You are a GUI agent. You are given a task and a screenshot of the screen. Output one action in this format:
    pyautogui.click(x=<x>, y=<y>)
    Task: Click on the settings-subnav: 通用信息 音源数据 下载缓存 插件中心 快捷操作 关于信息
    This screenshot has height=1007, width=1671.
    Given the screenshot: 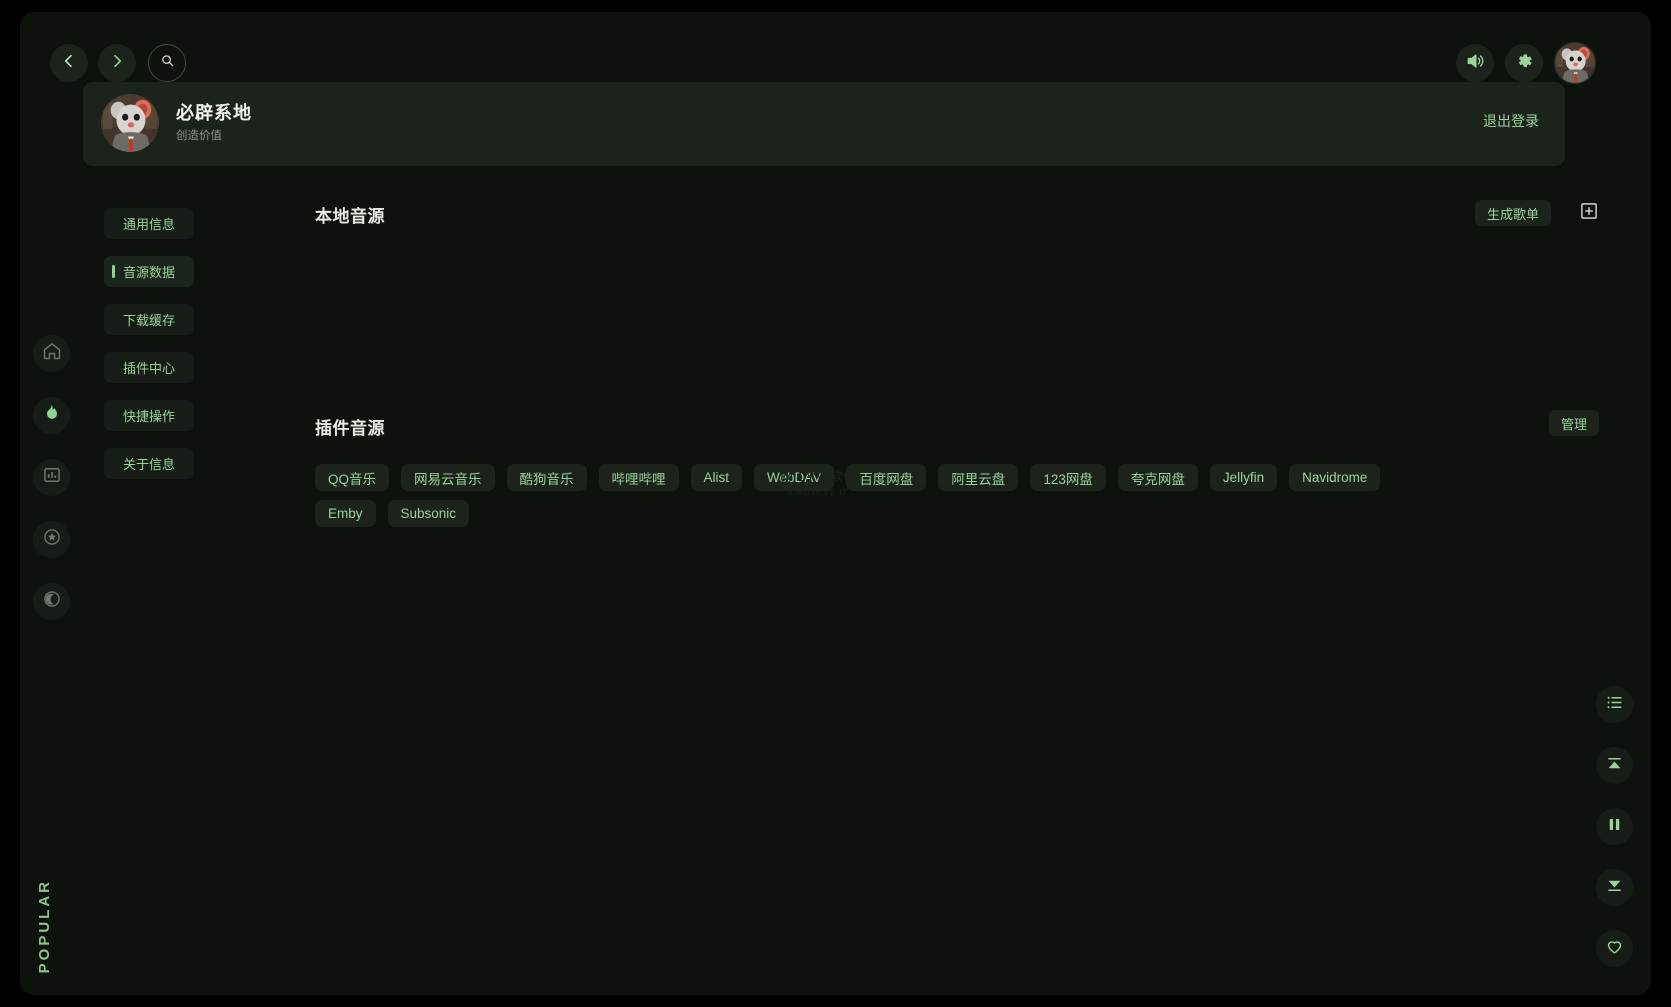 What is the action you would take?
    pyautogui.click(x=150, y=352)
    